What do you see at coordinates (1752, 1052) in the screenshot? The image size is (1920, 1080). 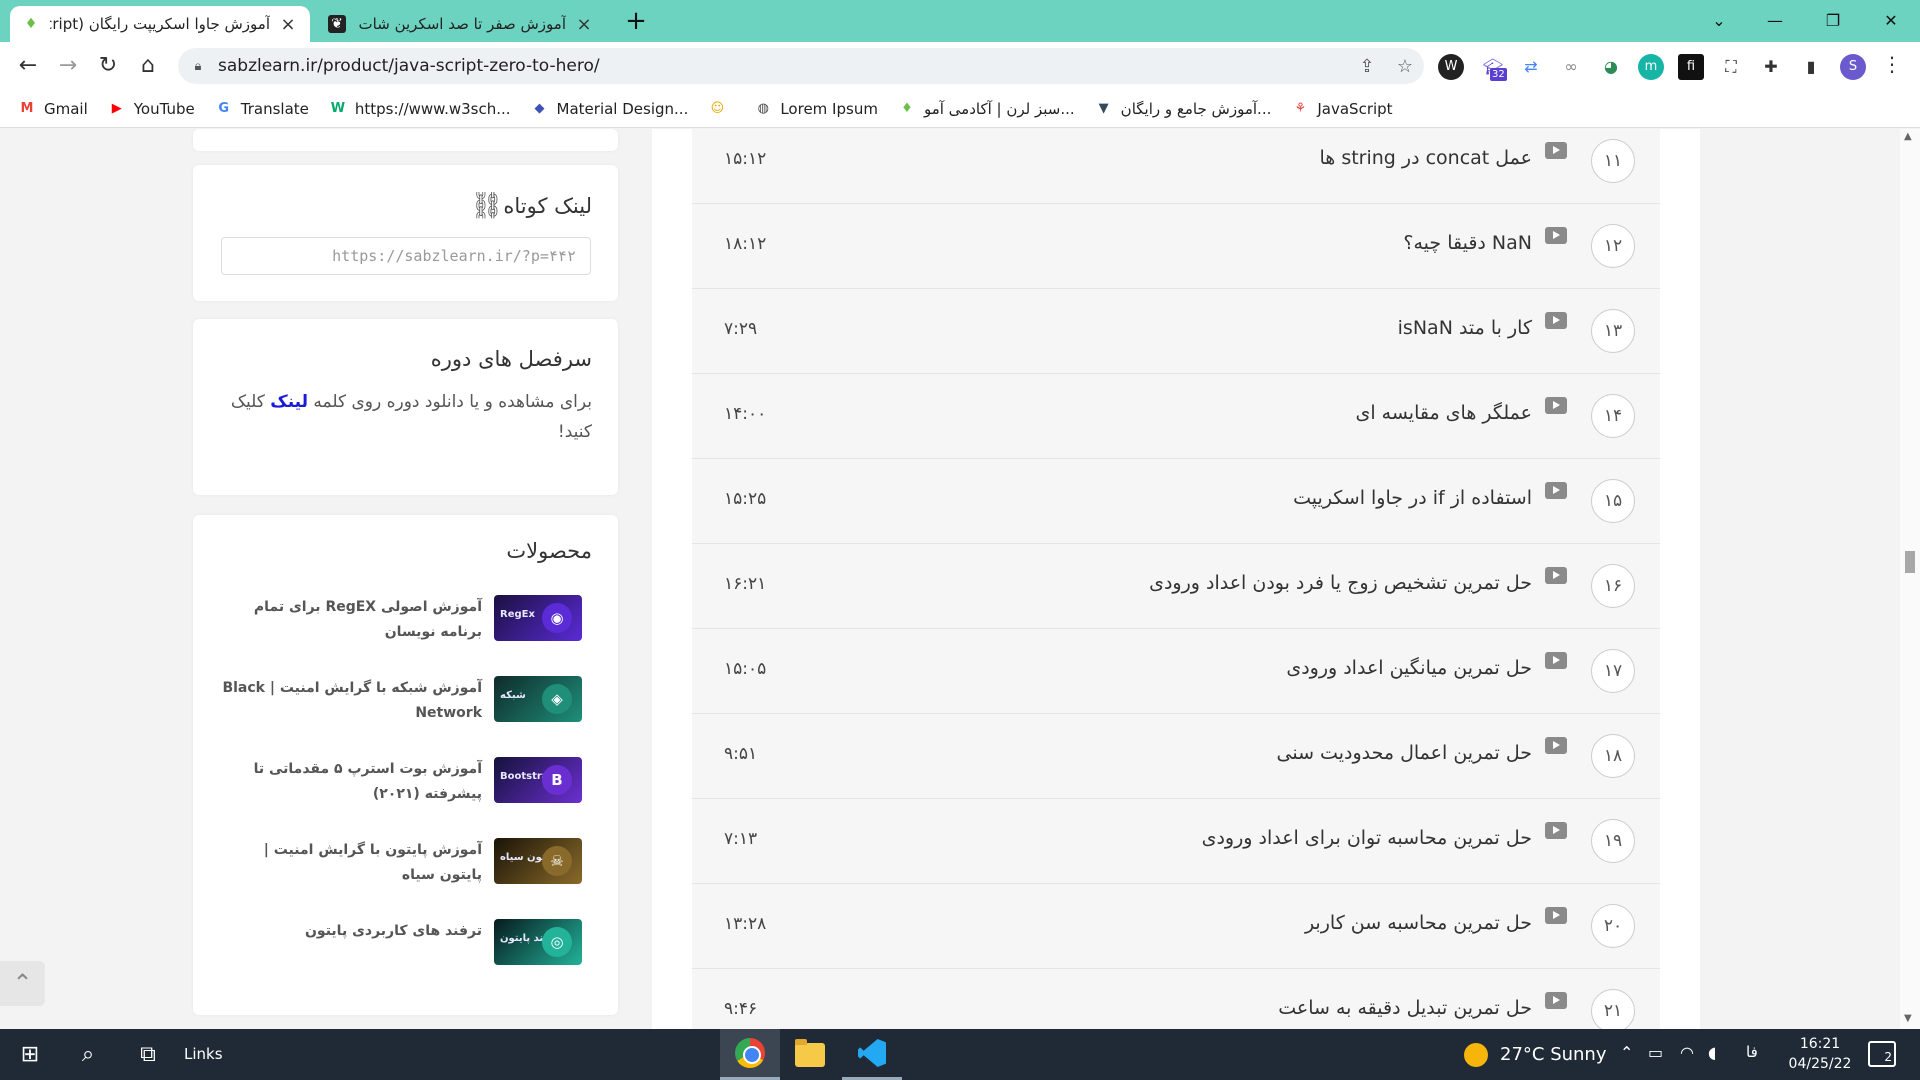 I see `input-language: فا` at bounding box center [1752, 1052].